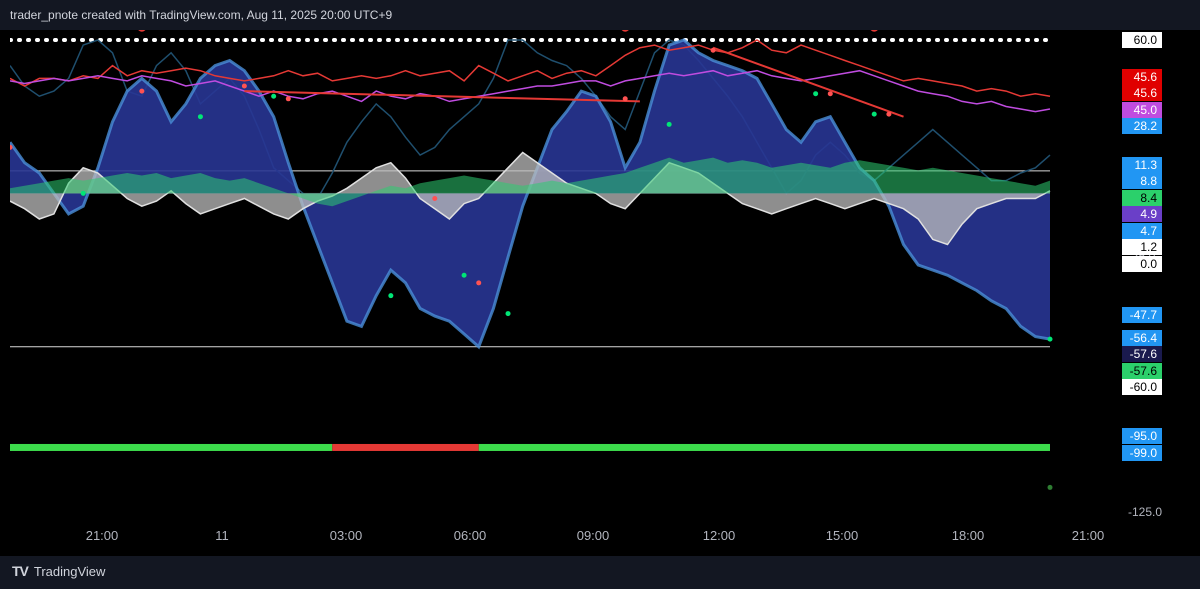  What do you see at coordinates (1142, 387) in the screenshot?
I see `price-badge: -60.0` at bounding box center [1142, 387].